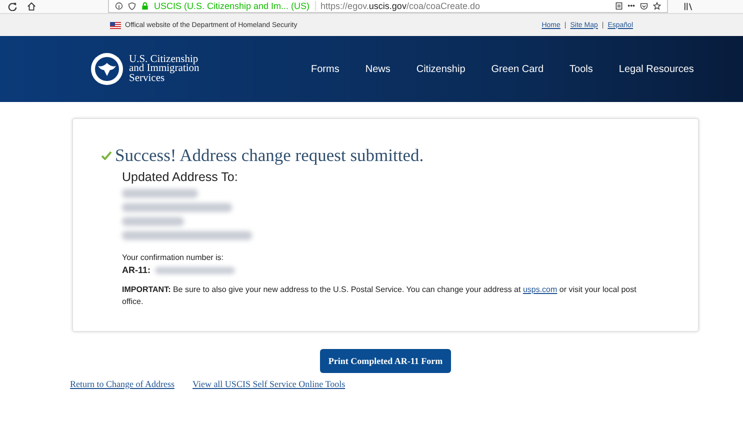 Image resolution: width=743 pixels, height=431 pixels. I want to click on nav-link: Forms, so click(325, 69).